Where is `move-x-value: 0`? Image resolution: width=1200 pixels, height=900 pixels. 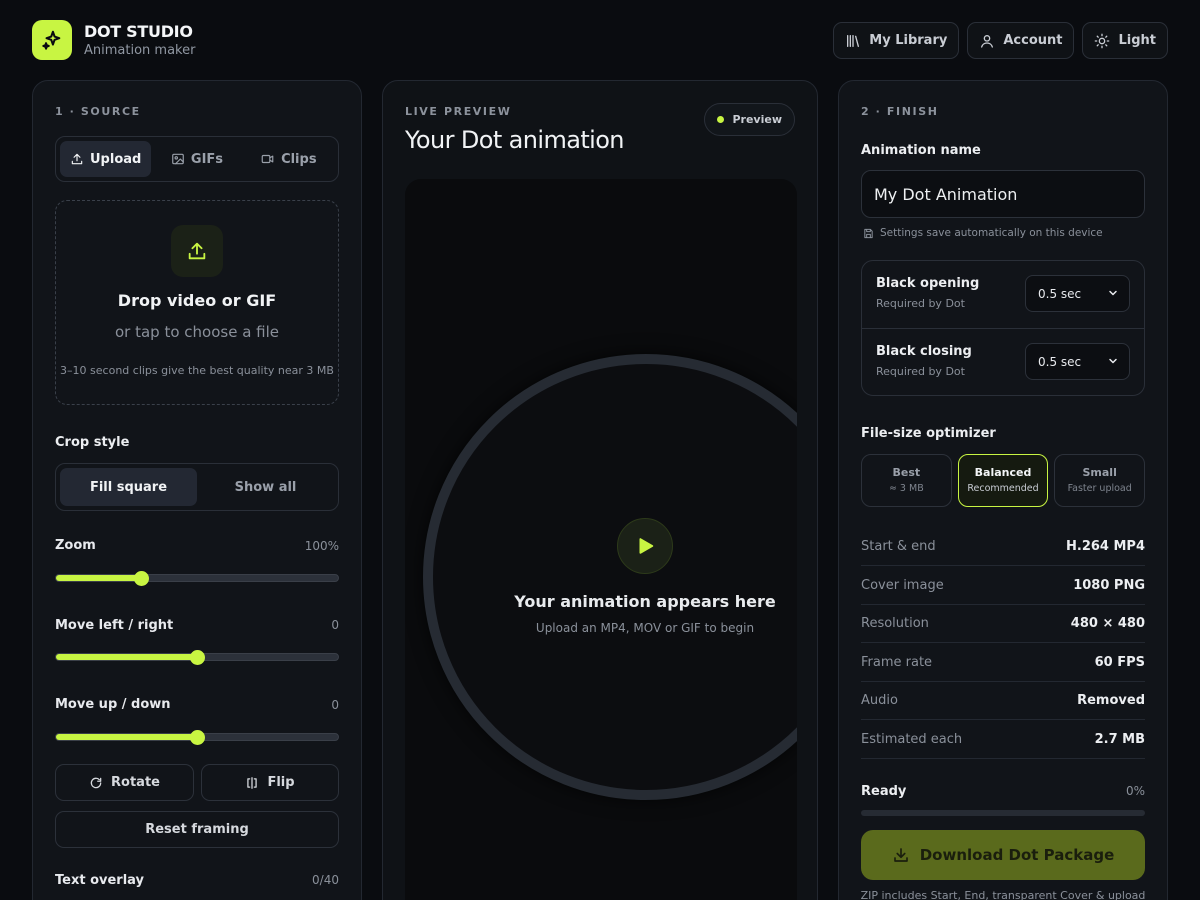
move-x-value: 0 is located at coordinates (335, 625).